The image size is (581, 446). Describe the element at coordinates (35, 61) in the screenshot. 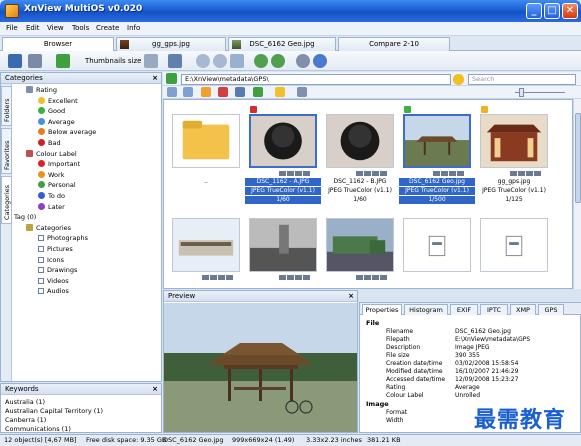

I see `view-mode-icon` at that location.